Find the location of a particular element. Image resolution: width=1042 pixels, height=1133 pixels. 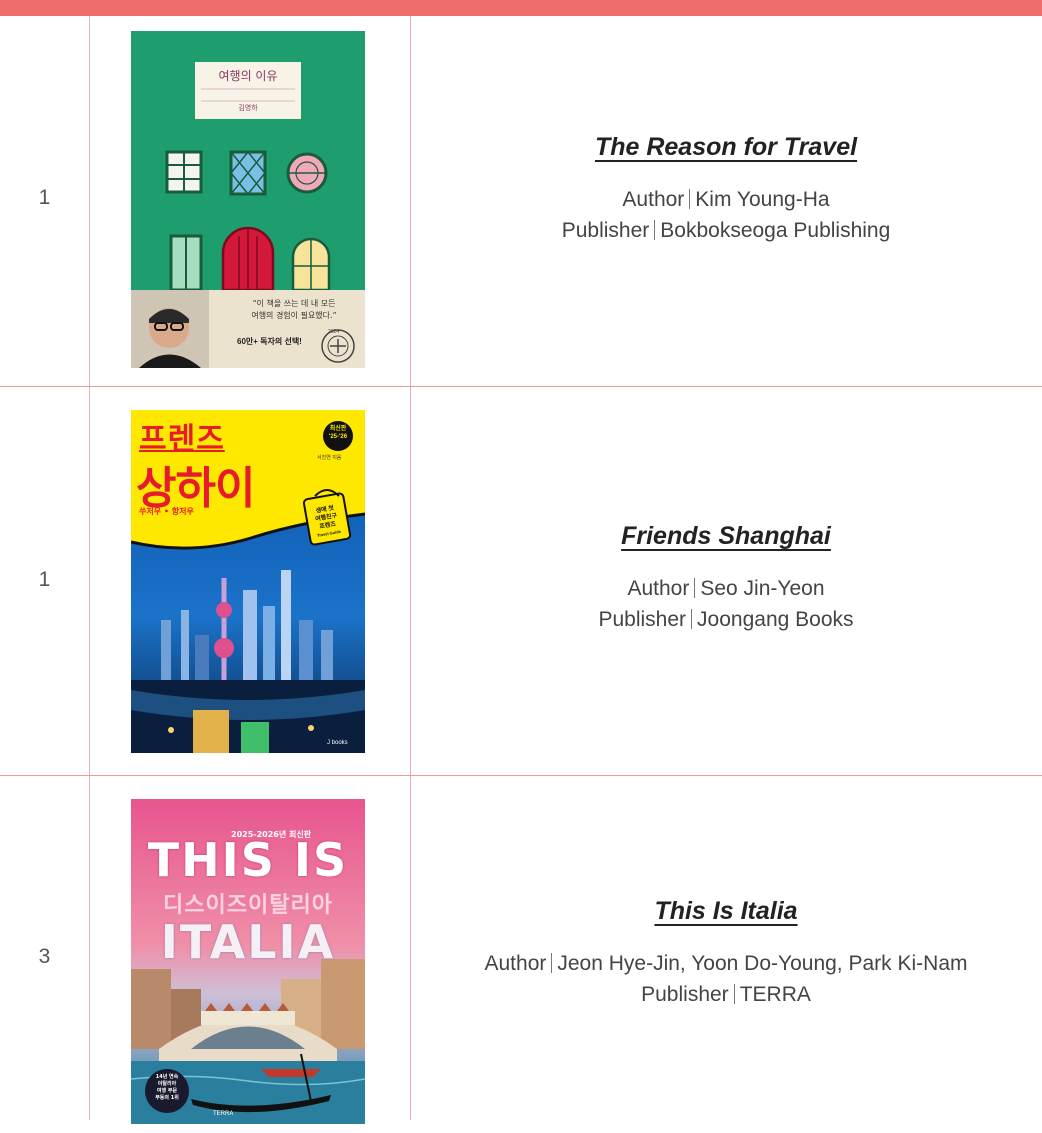

cover-edition-badge: 최신판 '25-'26 is located at coordinates (338, 433).